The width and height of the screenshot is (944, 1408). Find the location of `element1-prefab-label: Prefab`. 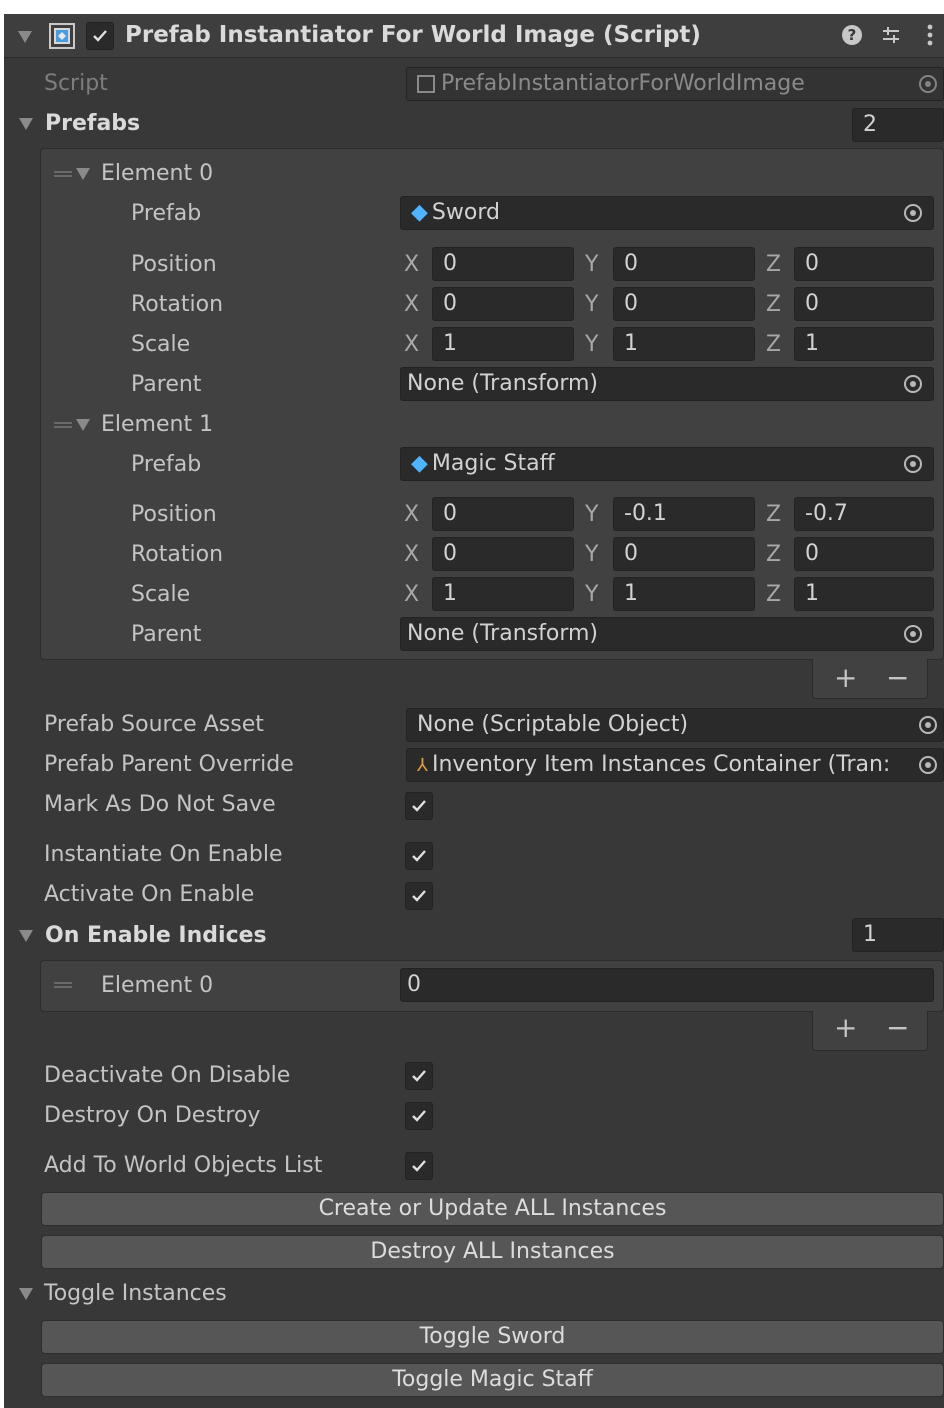

element1-prefab-label: Prefab is located at coordinates (166, 464).